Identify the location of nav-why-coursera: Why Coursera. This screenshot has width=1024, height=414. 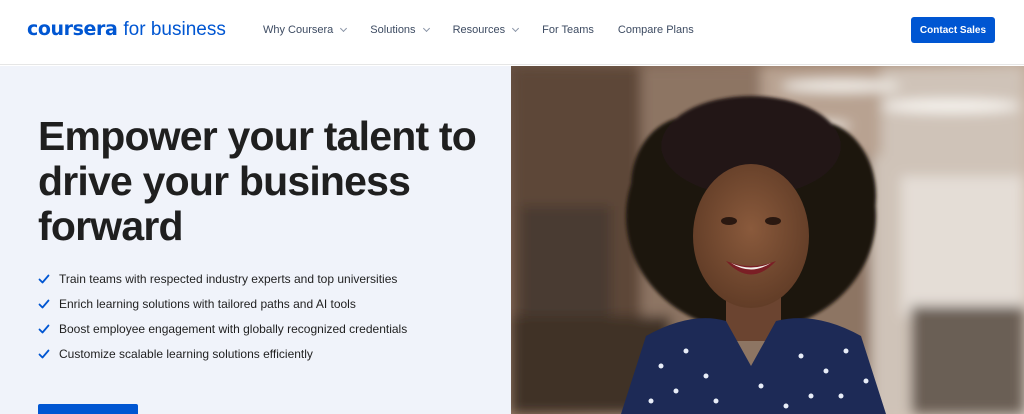
(305, 30).